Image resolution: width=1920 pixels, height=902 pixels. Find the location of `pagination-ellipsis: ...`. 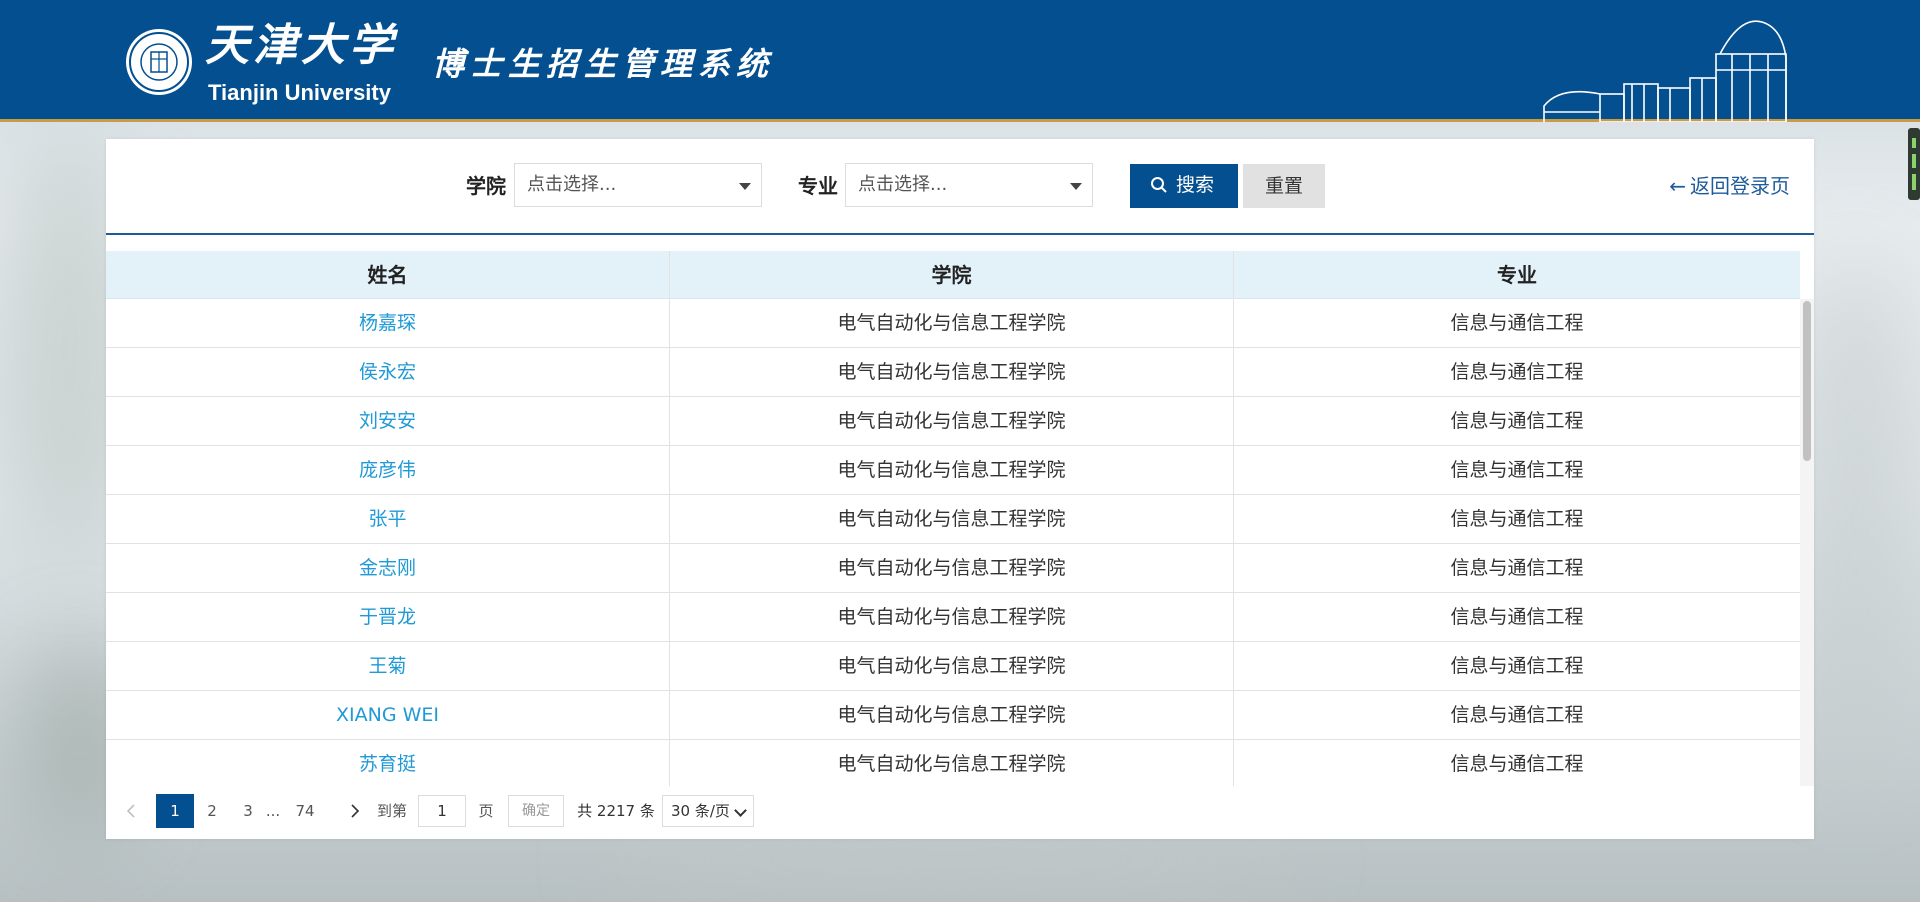

pagination-ellipsis: ... is located at coordinates (273, 811).